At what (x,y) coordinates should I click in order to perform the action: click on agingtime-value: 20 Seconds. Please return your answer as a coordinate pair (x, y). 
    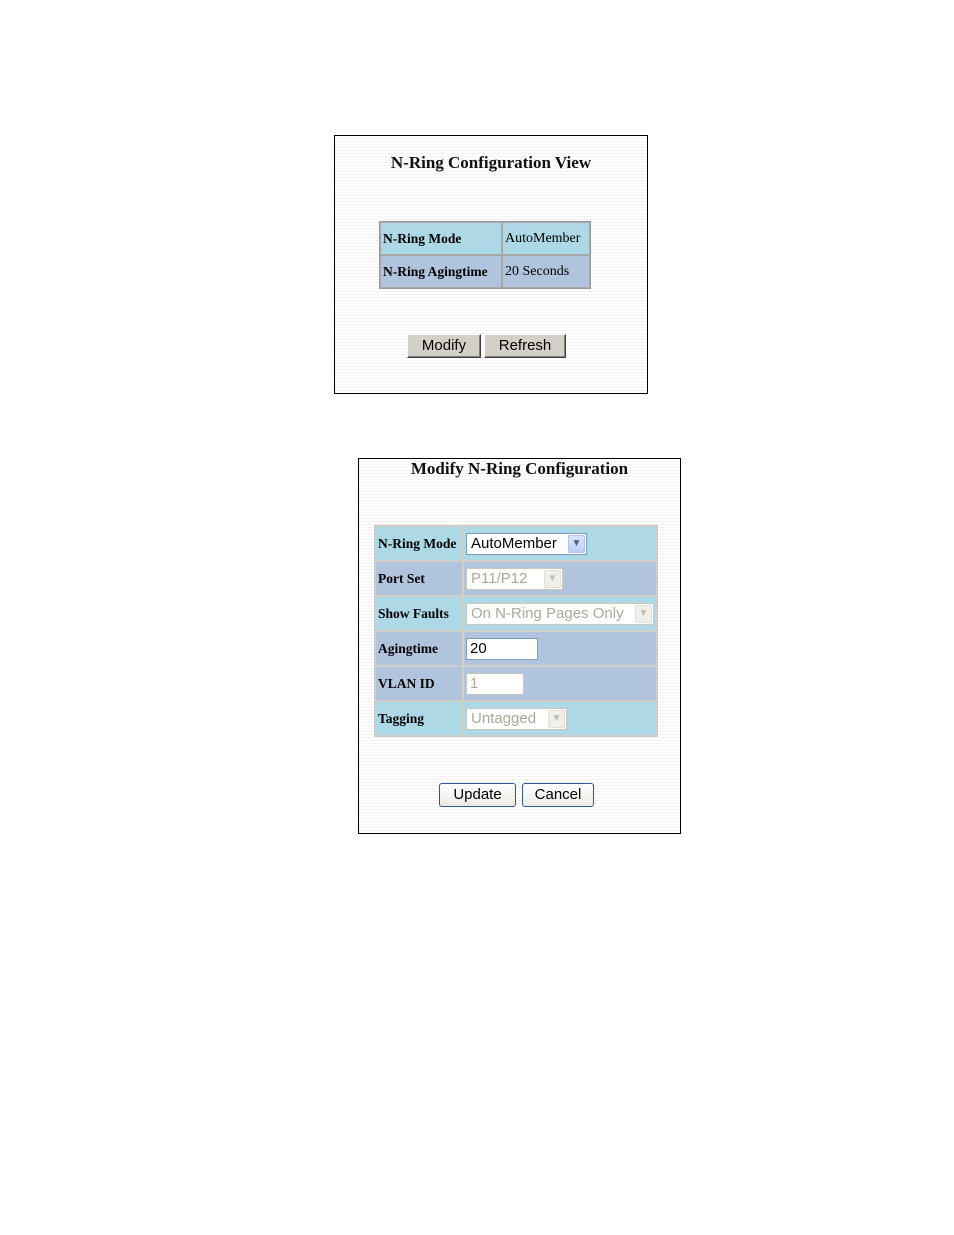
    Looking at the image, I should click on (546, 271).